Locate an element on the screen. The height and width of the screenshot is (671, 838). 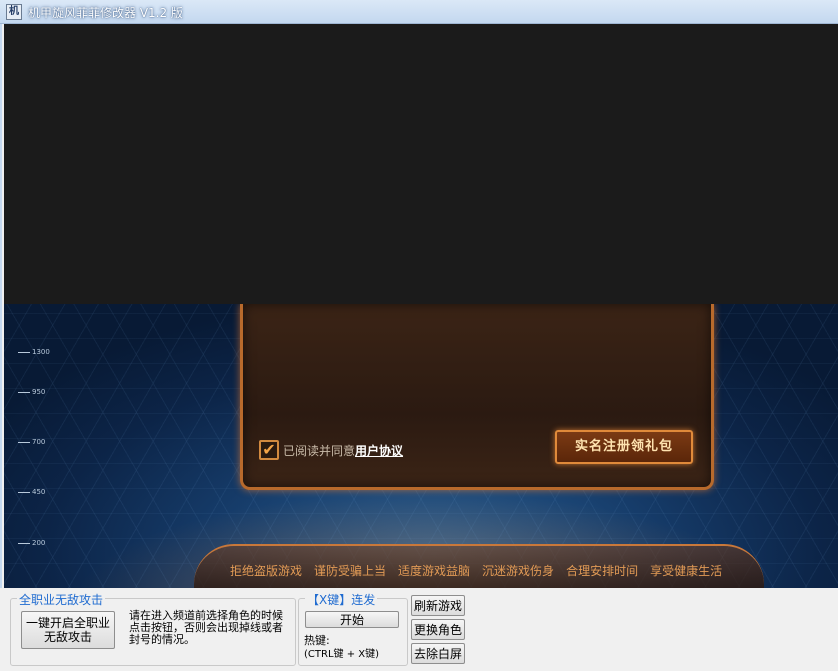
enable-invincible-button: 一键开启全职业 无敌攻击 is located at coordinates (68, 630).